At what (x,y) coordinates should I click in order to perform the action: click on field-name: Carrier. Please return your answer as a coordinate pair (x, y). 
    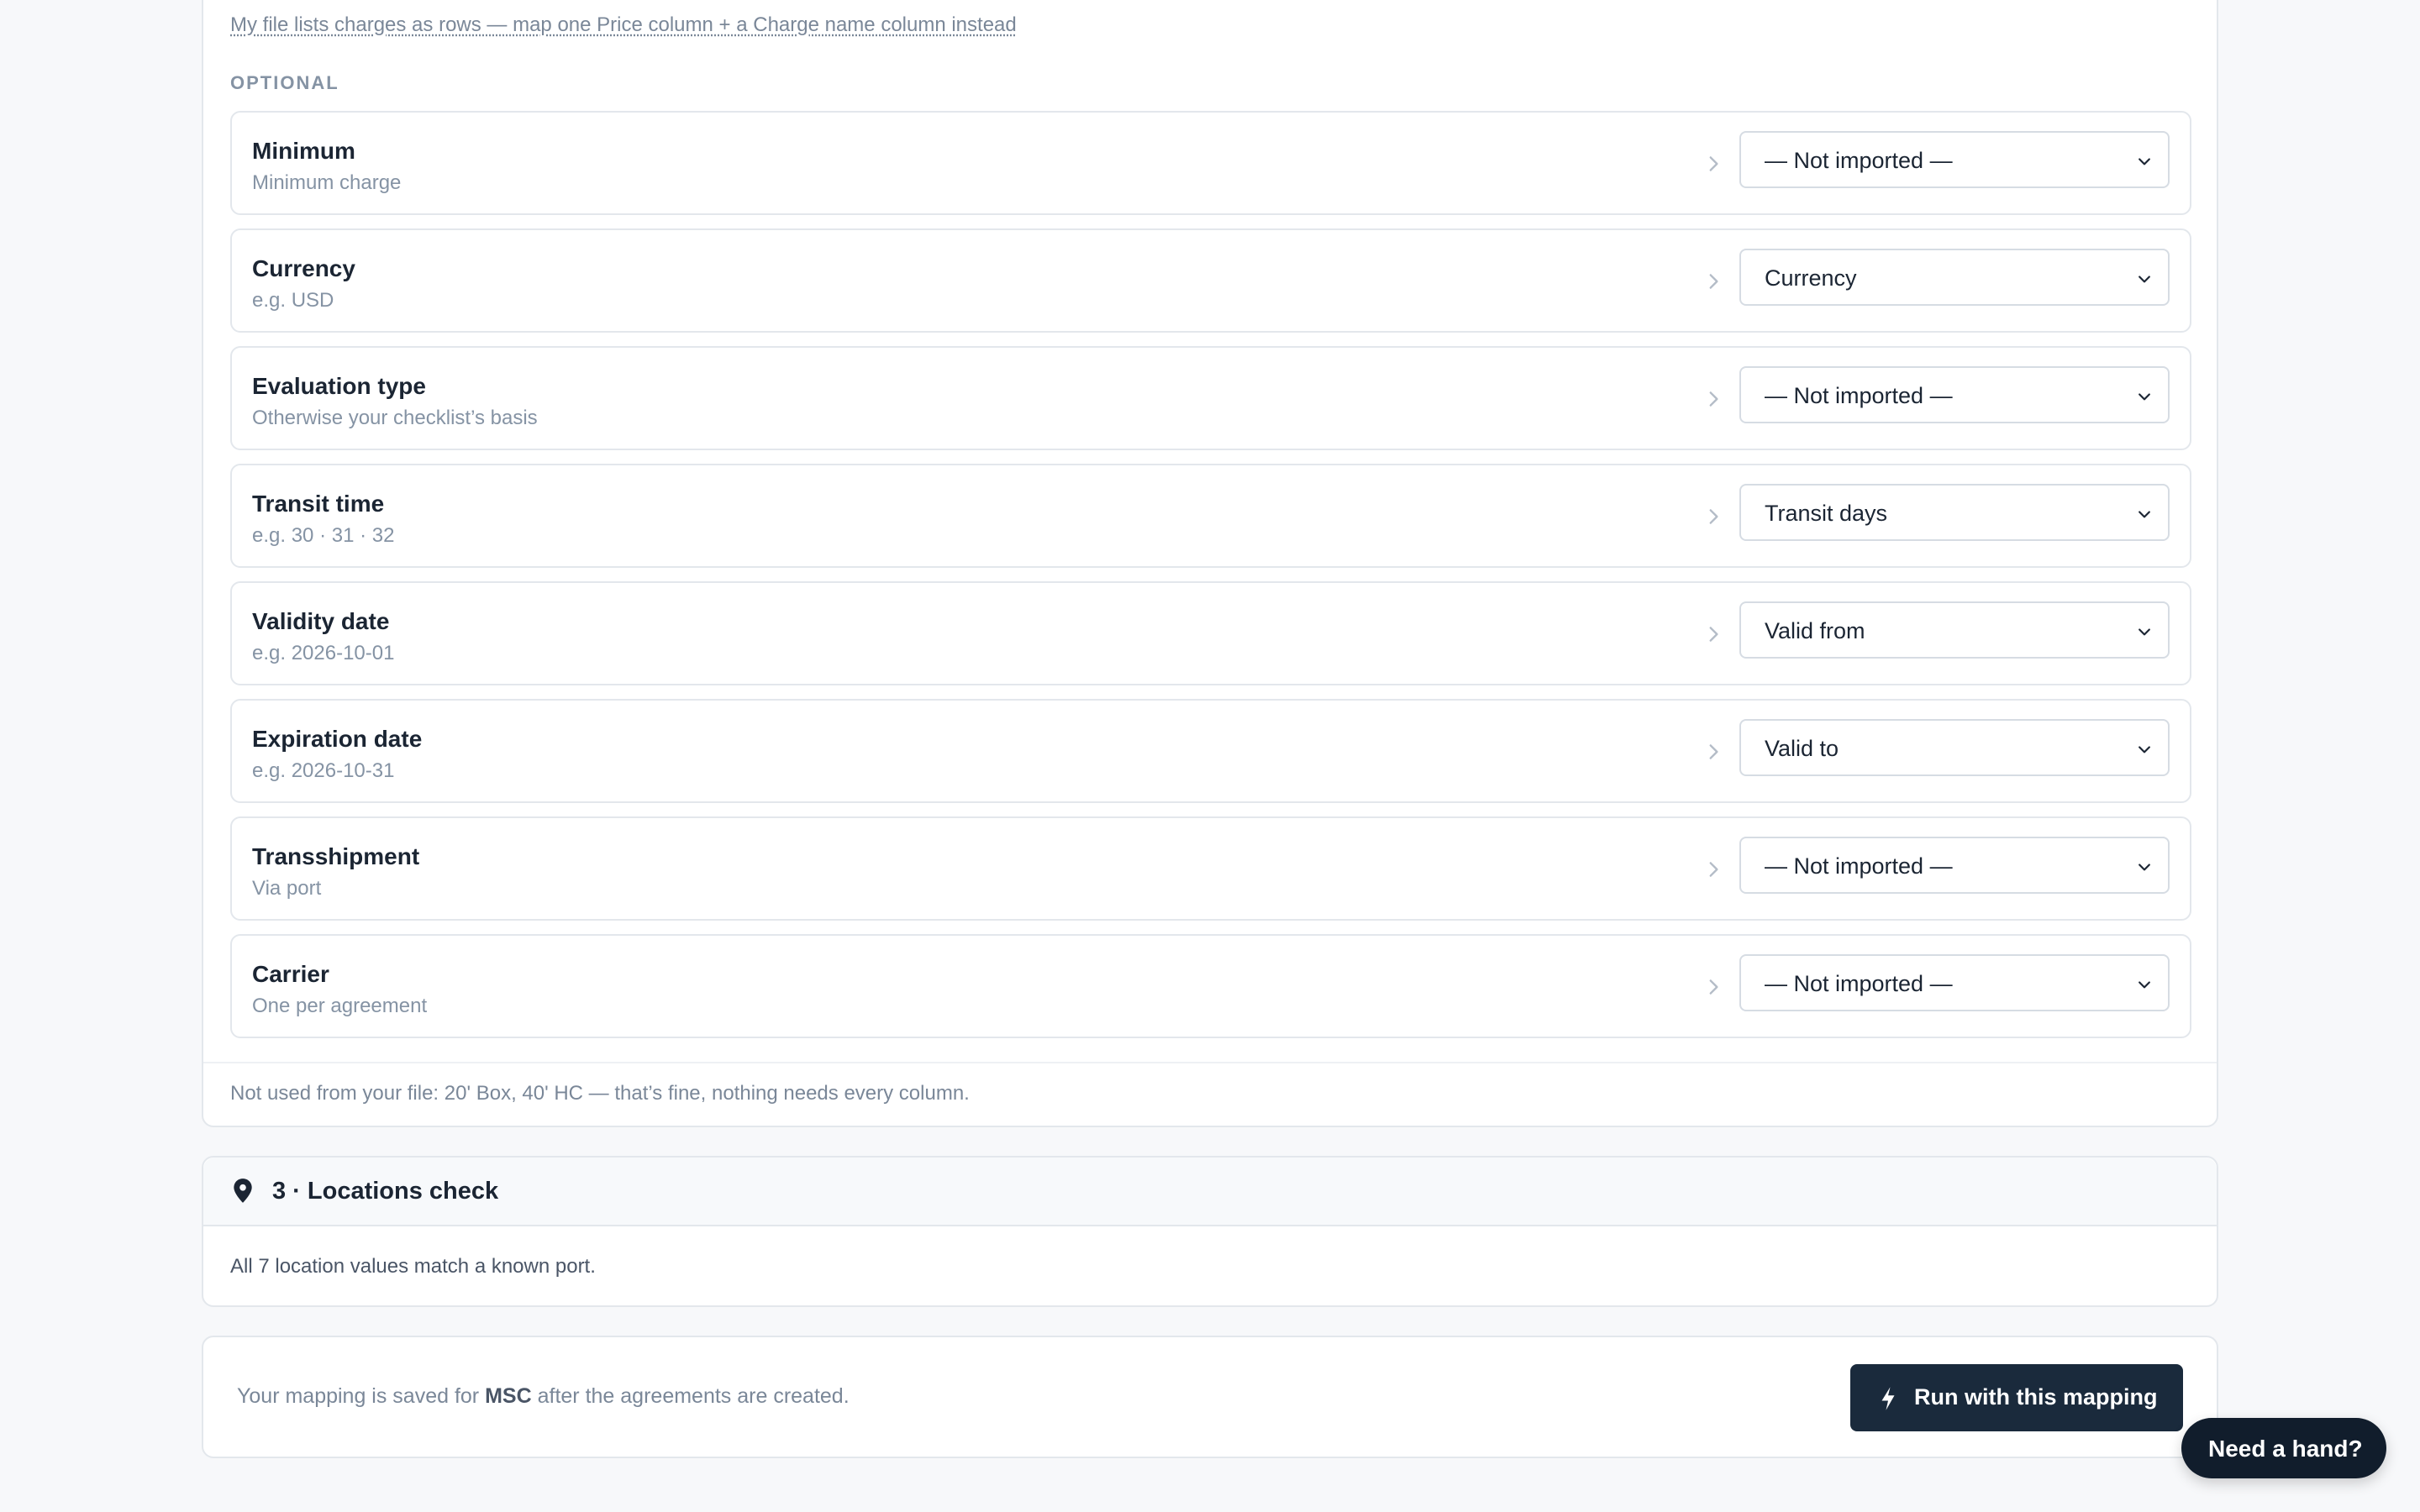
    Looking at the image, I should click on (291, 974).